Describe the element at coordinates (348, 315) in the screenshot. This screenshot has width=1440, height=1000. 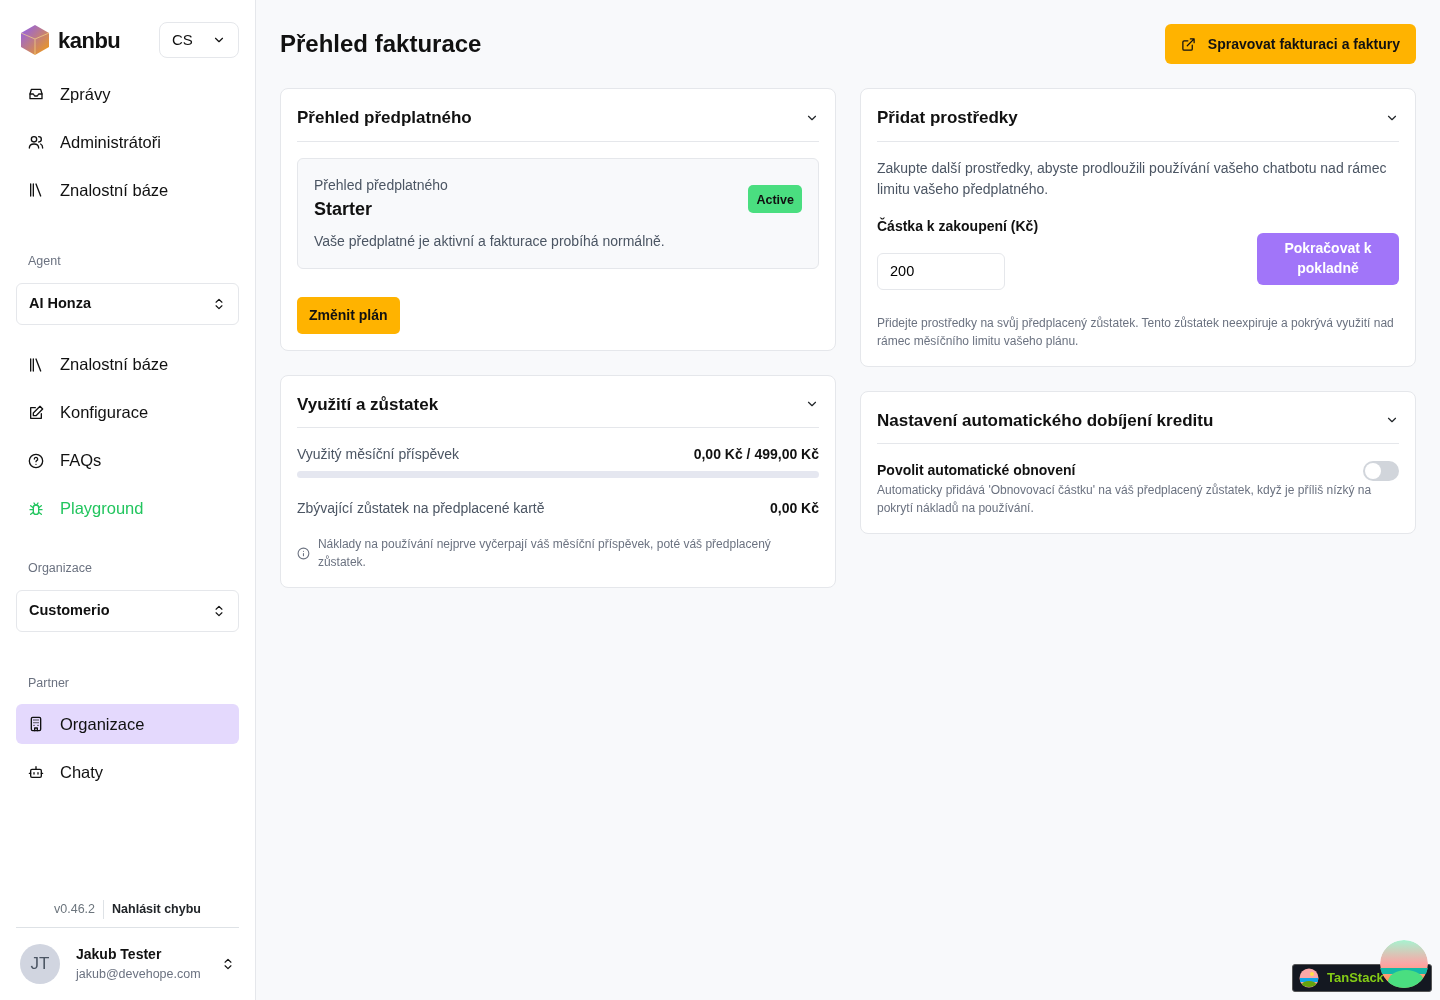
I see `change-plan-button: Změnit plán` at that location.